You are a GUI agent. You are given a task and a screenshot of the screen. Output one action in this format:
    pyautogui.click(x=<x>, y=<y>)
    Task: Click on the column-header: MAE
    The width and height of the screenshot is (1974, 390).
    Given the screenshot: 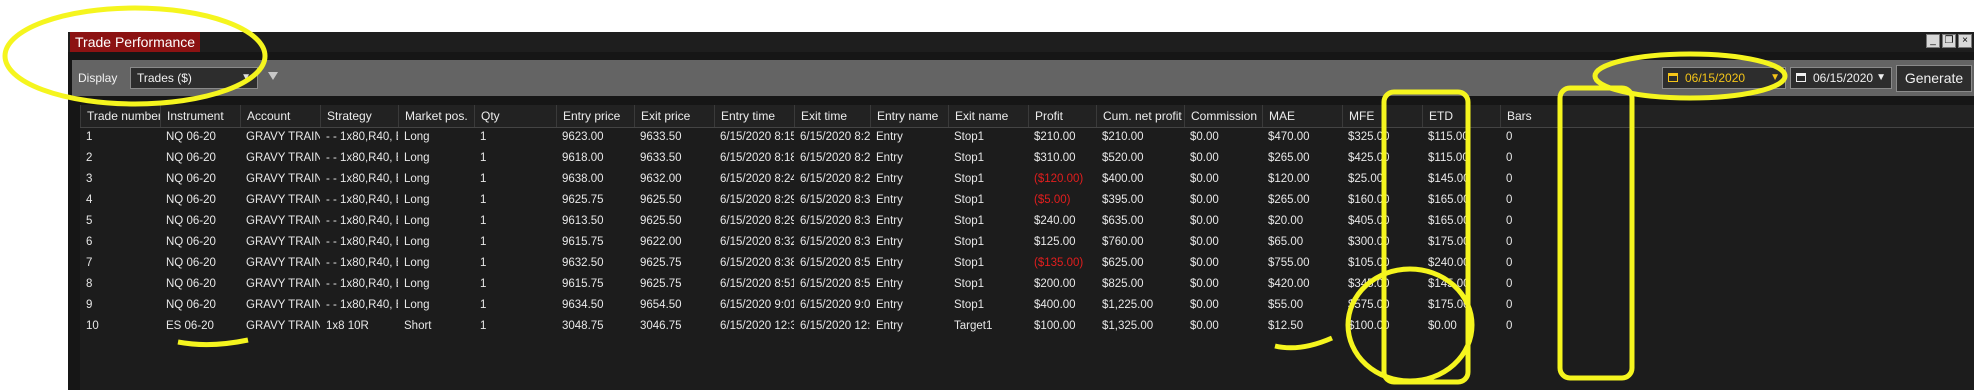 What is the action you would take?
    pyautogui.click(x=1302, y=116)
    